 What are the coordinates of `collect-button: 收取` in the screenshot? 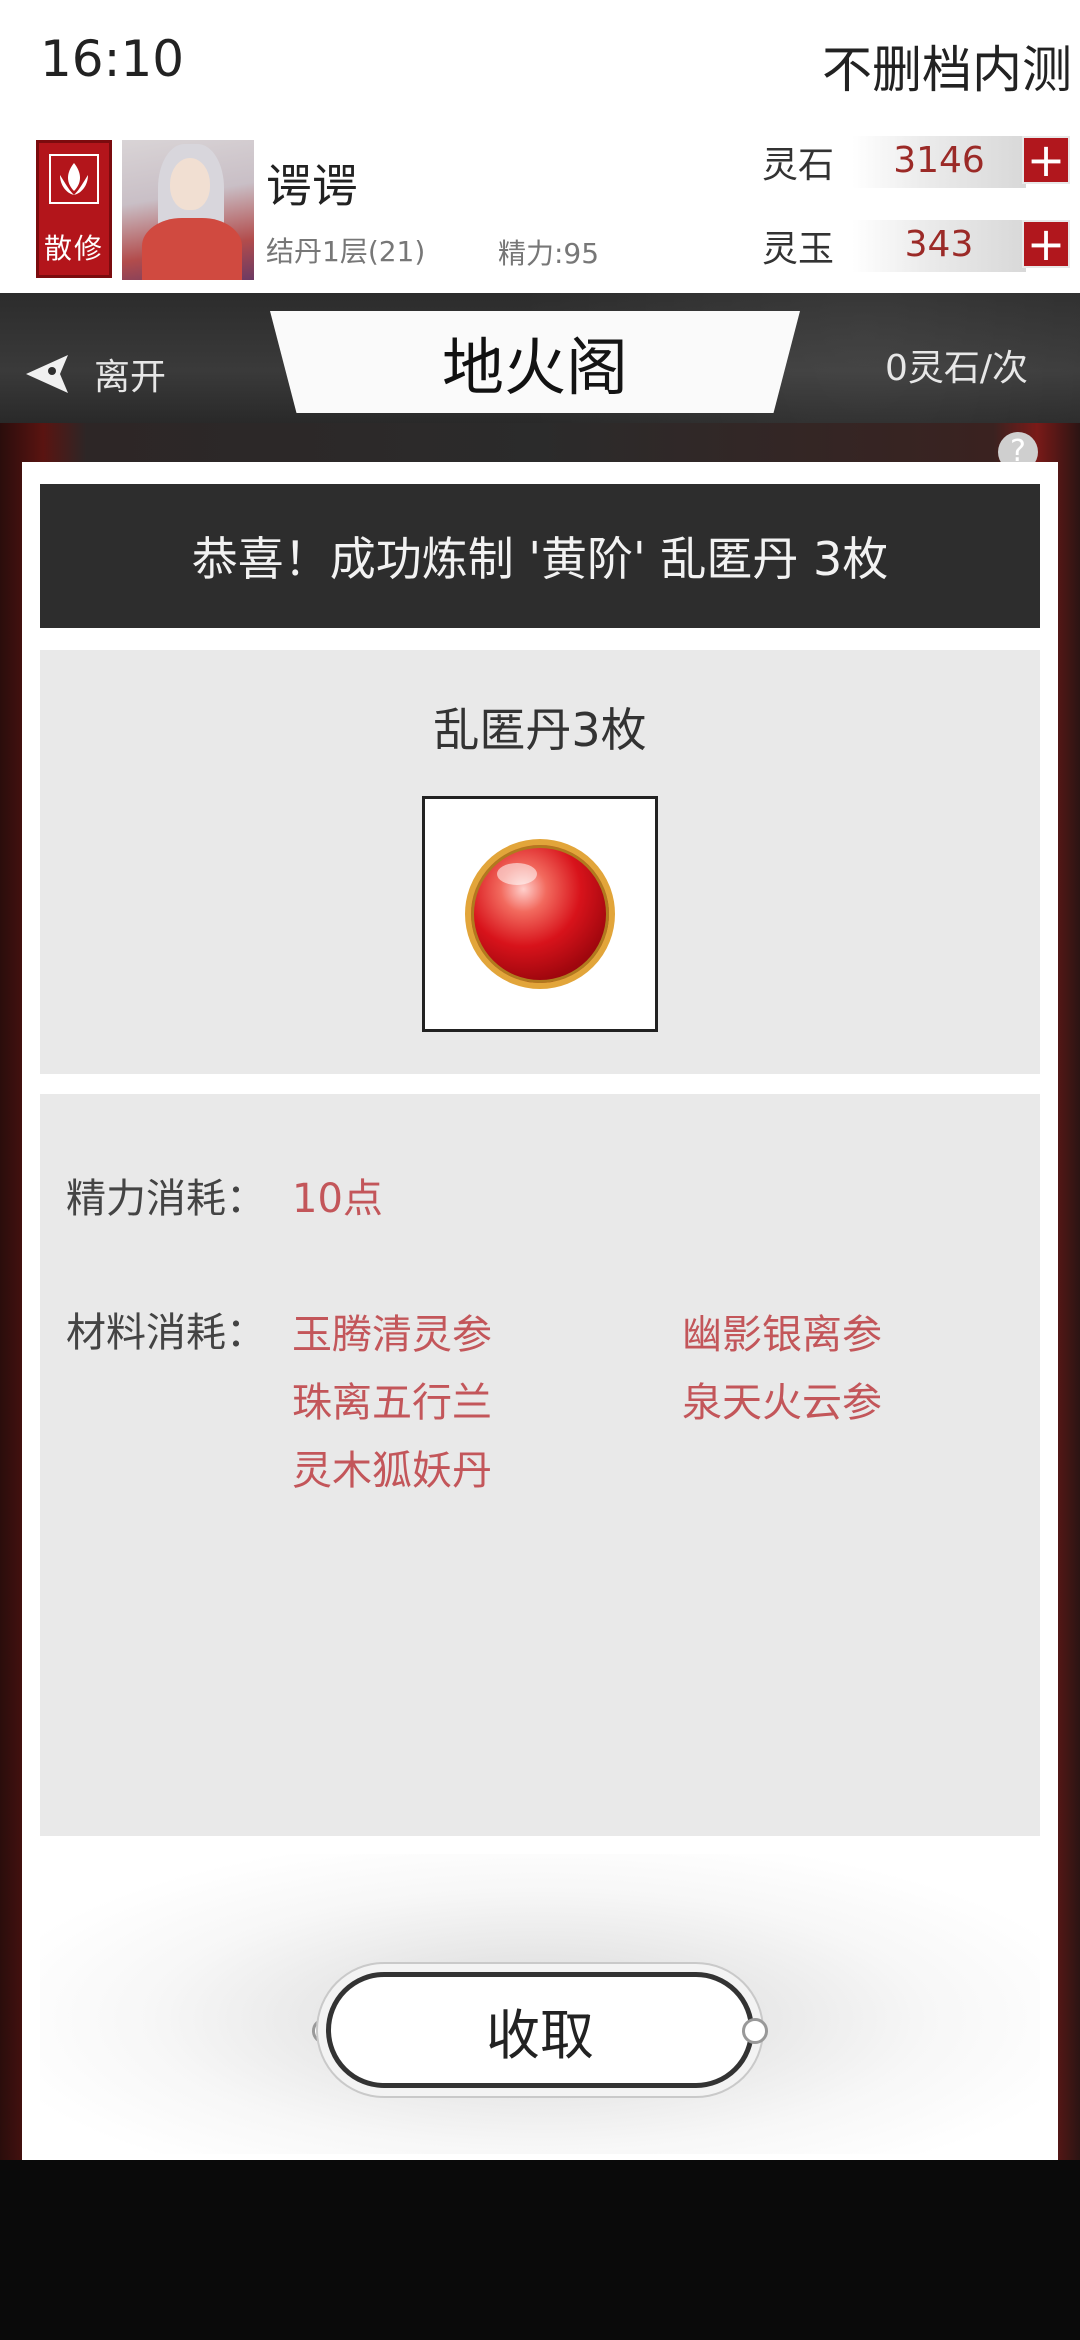 It's located at (540, 2030).